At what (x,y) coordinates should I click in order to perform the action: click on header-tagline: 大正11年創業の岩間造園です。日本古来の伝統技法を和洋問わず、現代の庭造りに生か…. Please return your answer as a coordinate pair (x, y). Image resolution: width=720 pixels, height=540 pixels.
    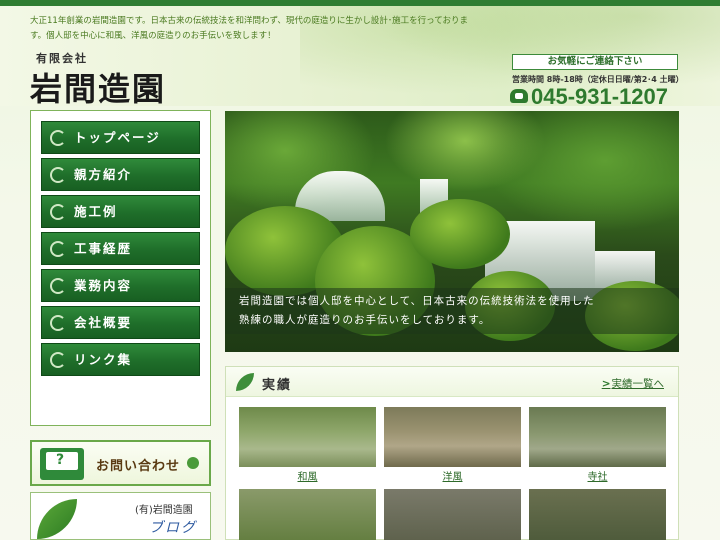
    Looking at the image, I should click on (249, 28).